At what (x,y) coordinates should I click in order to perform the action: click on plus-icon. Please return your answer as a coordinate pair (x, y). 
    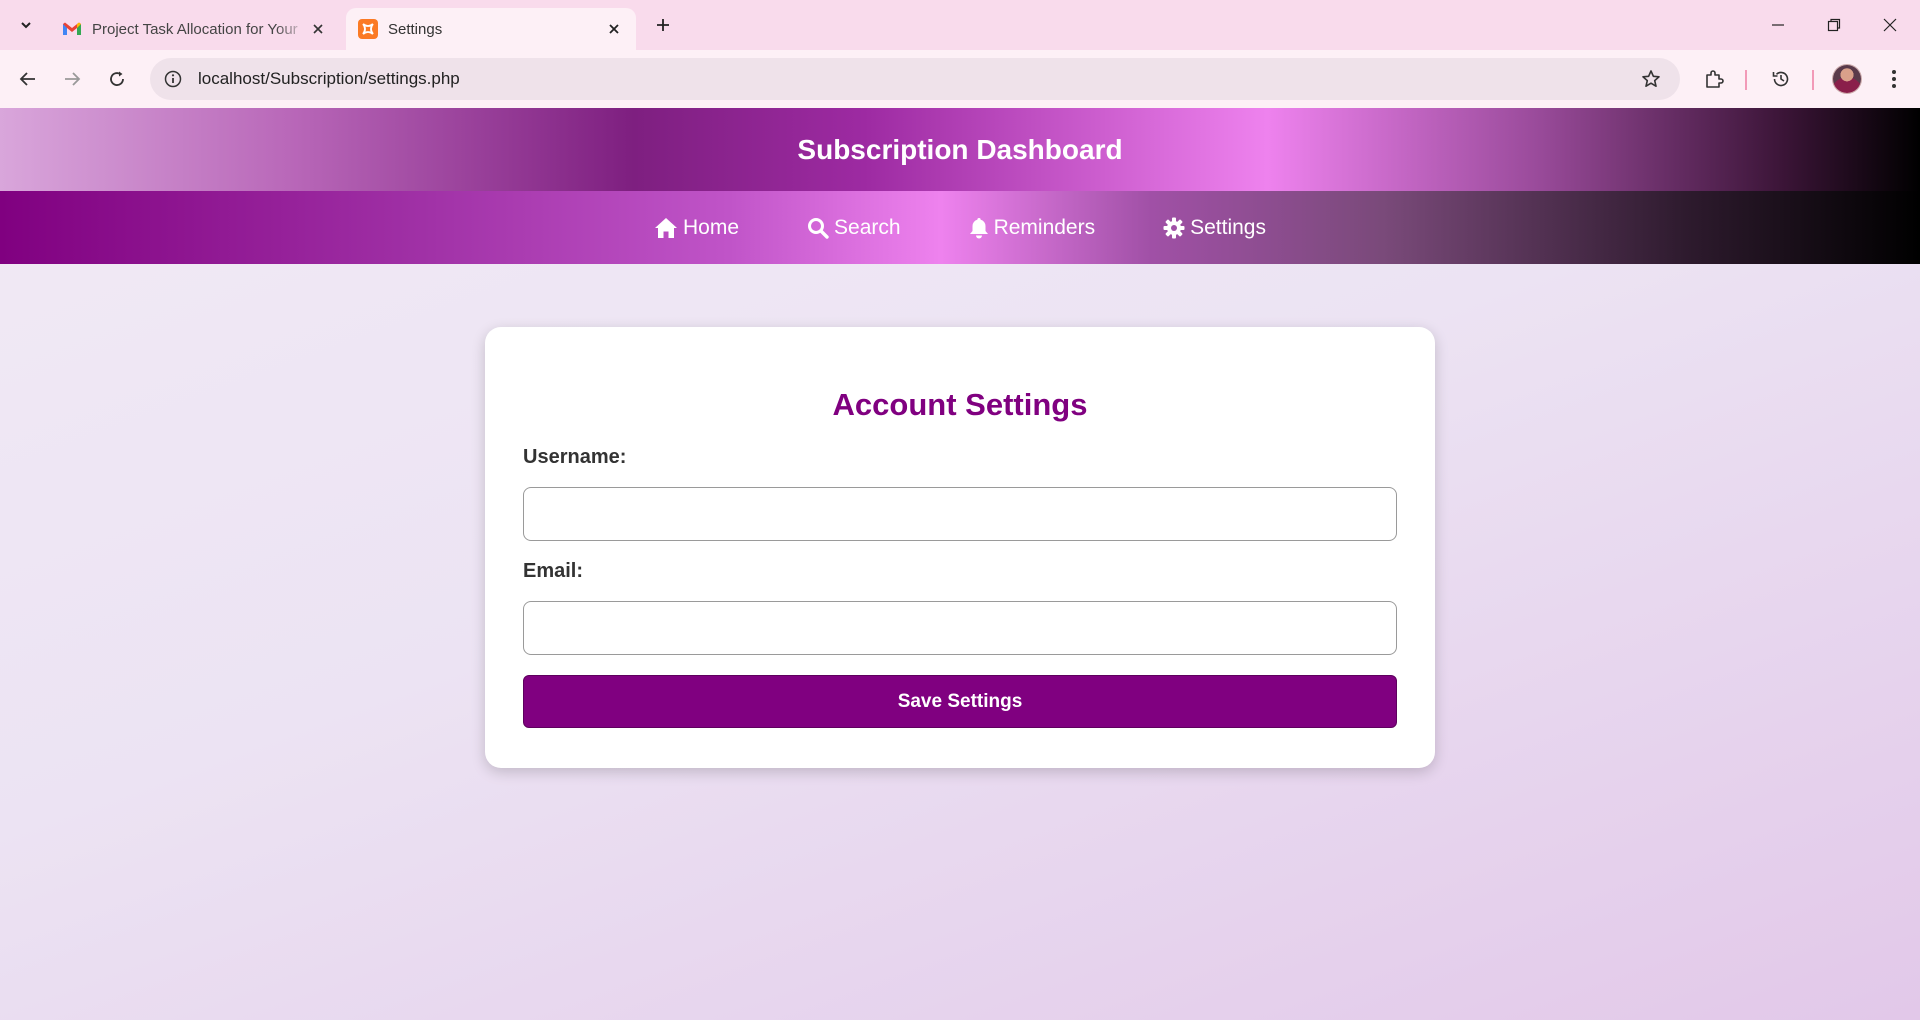
    Looking at the image, I should click on (663, 25).